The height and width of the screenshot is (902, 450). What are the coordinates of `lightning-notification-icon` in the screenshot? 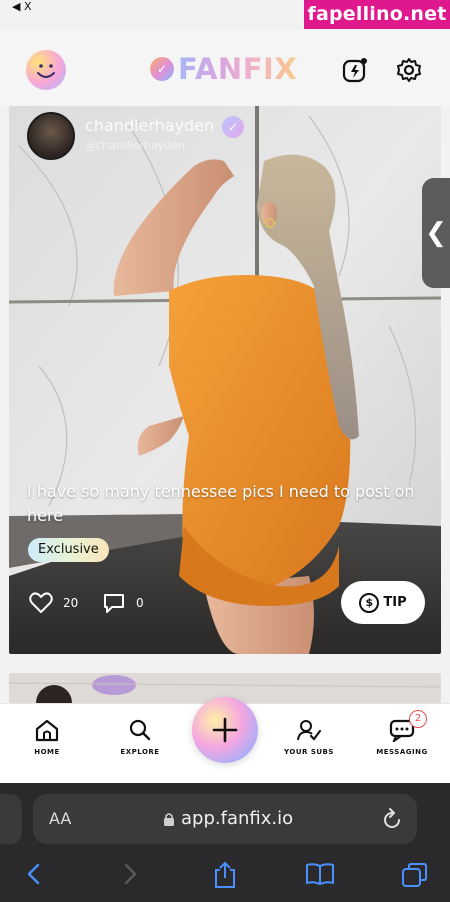 It's located at (355, 70).